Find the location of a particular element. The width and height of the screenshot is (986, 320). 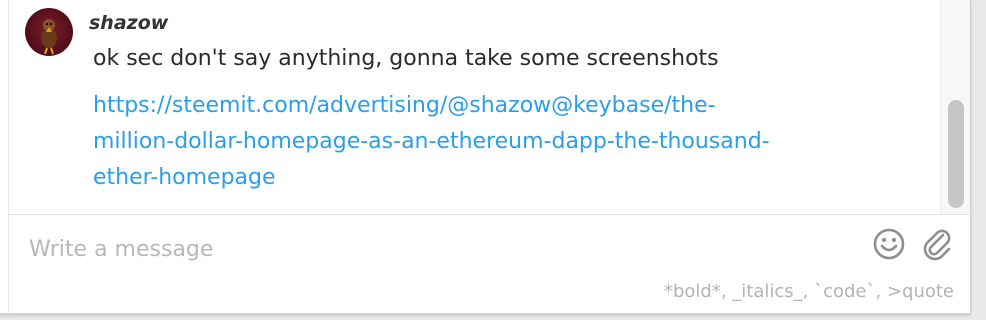

emoji-button is located at coordinates (889, 244).